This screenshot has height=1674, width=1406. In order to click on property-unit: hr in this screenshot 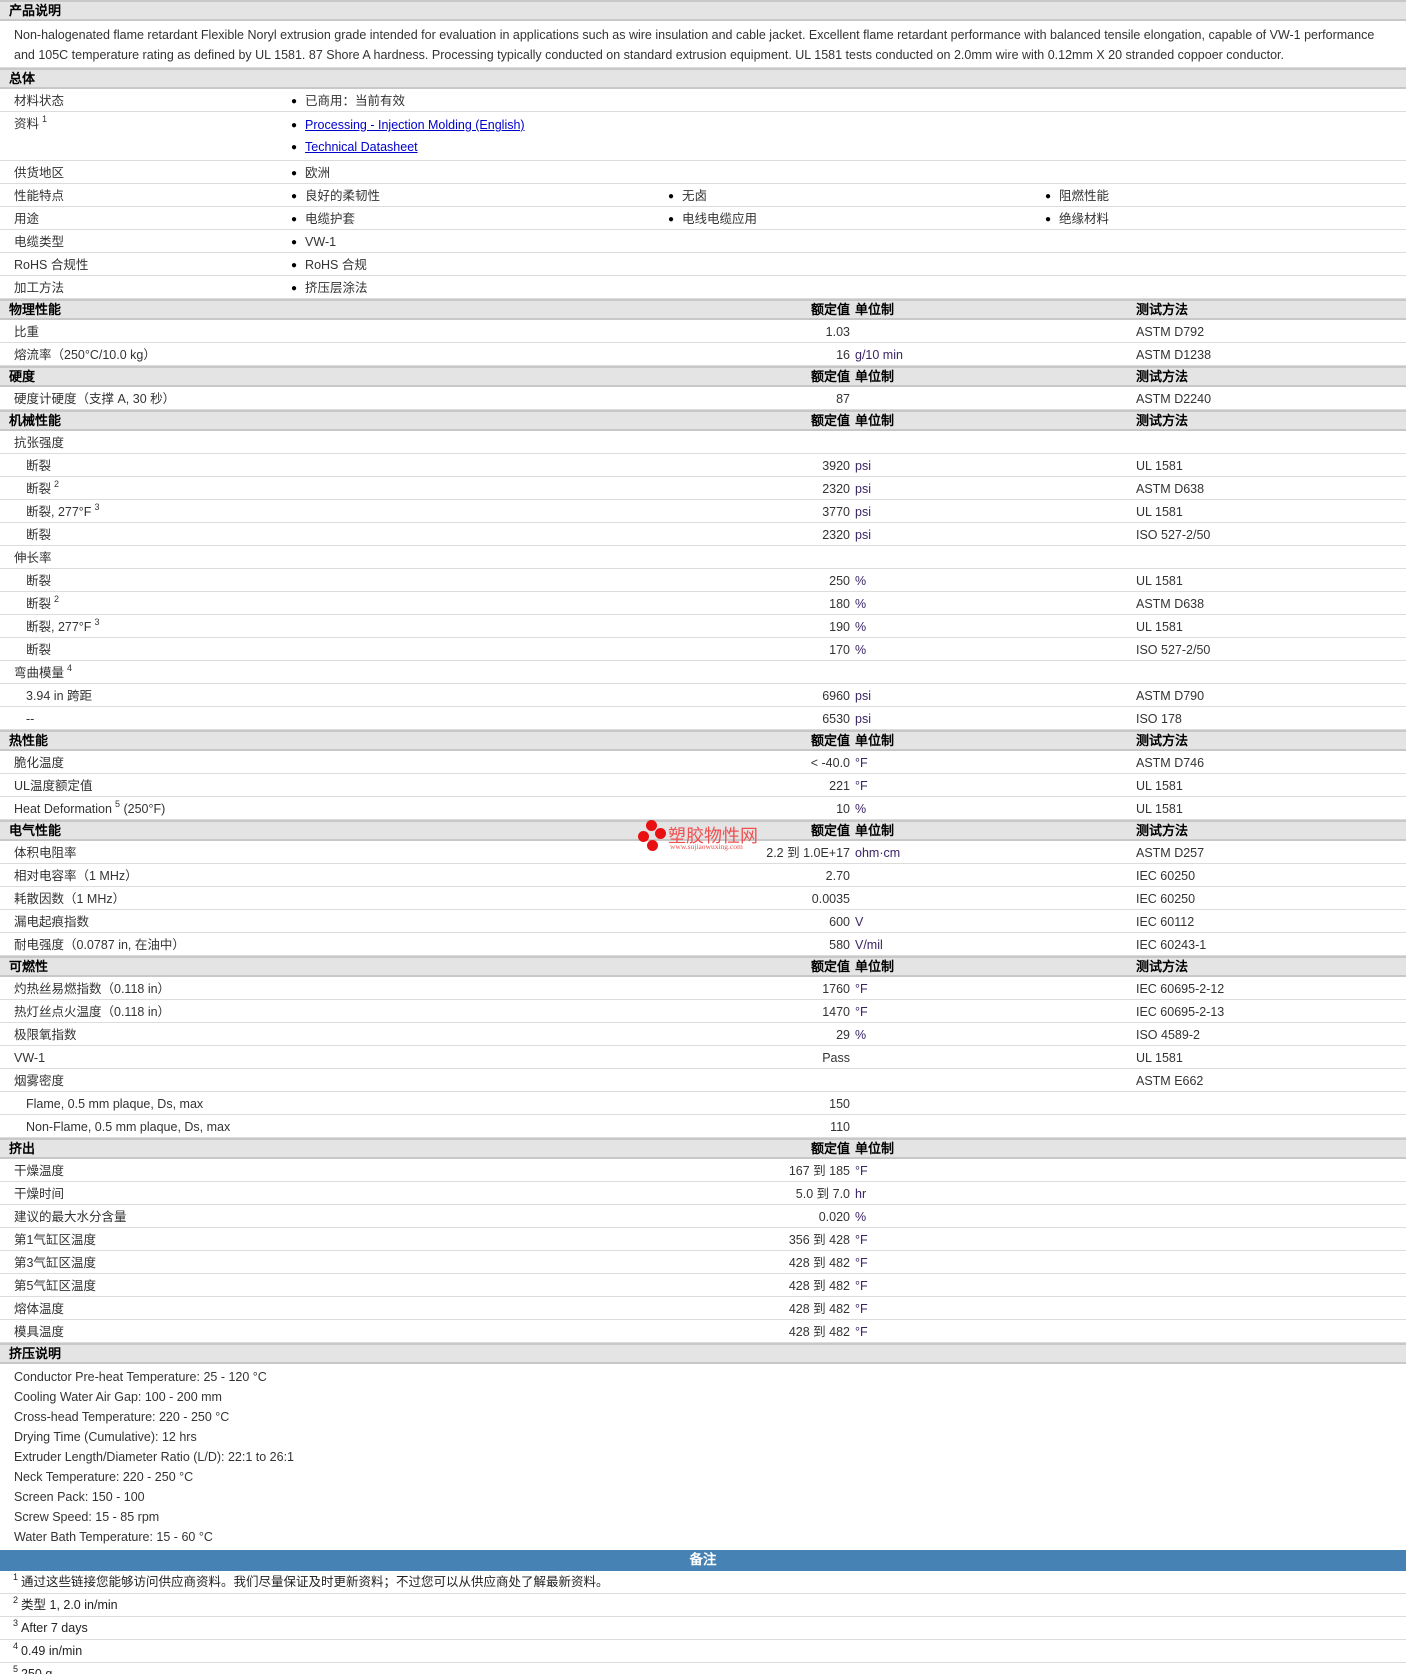, I will do `click(861, 1194)`.